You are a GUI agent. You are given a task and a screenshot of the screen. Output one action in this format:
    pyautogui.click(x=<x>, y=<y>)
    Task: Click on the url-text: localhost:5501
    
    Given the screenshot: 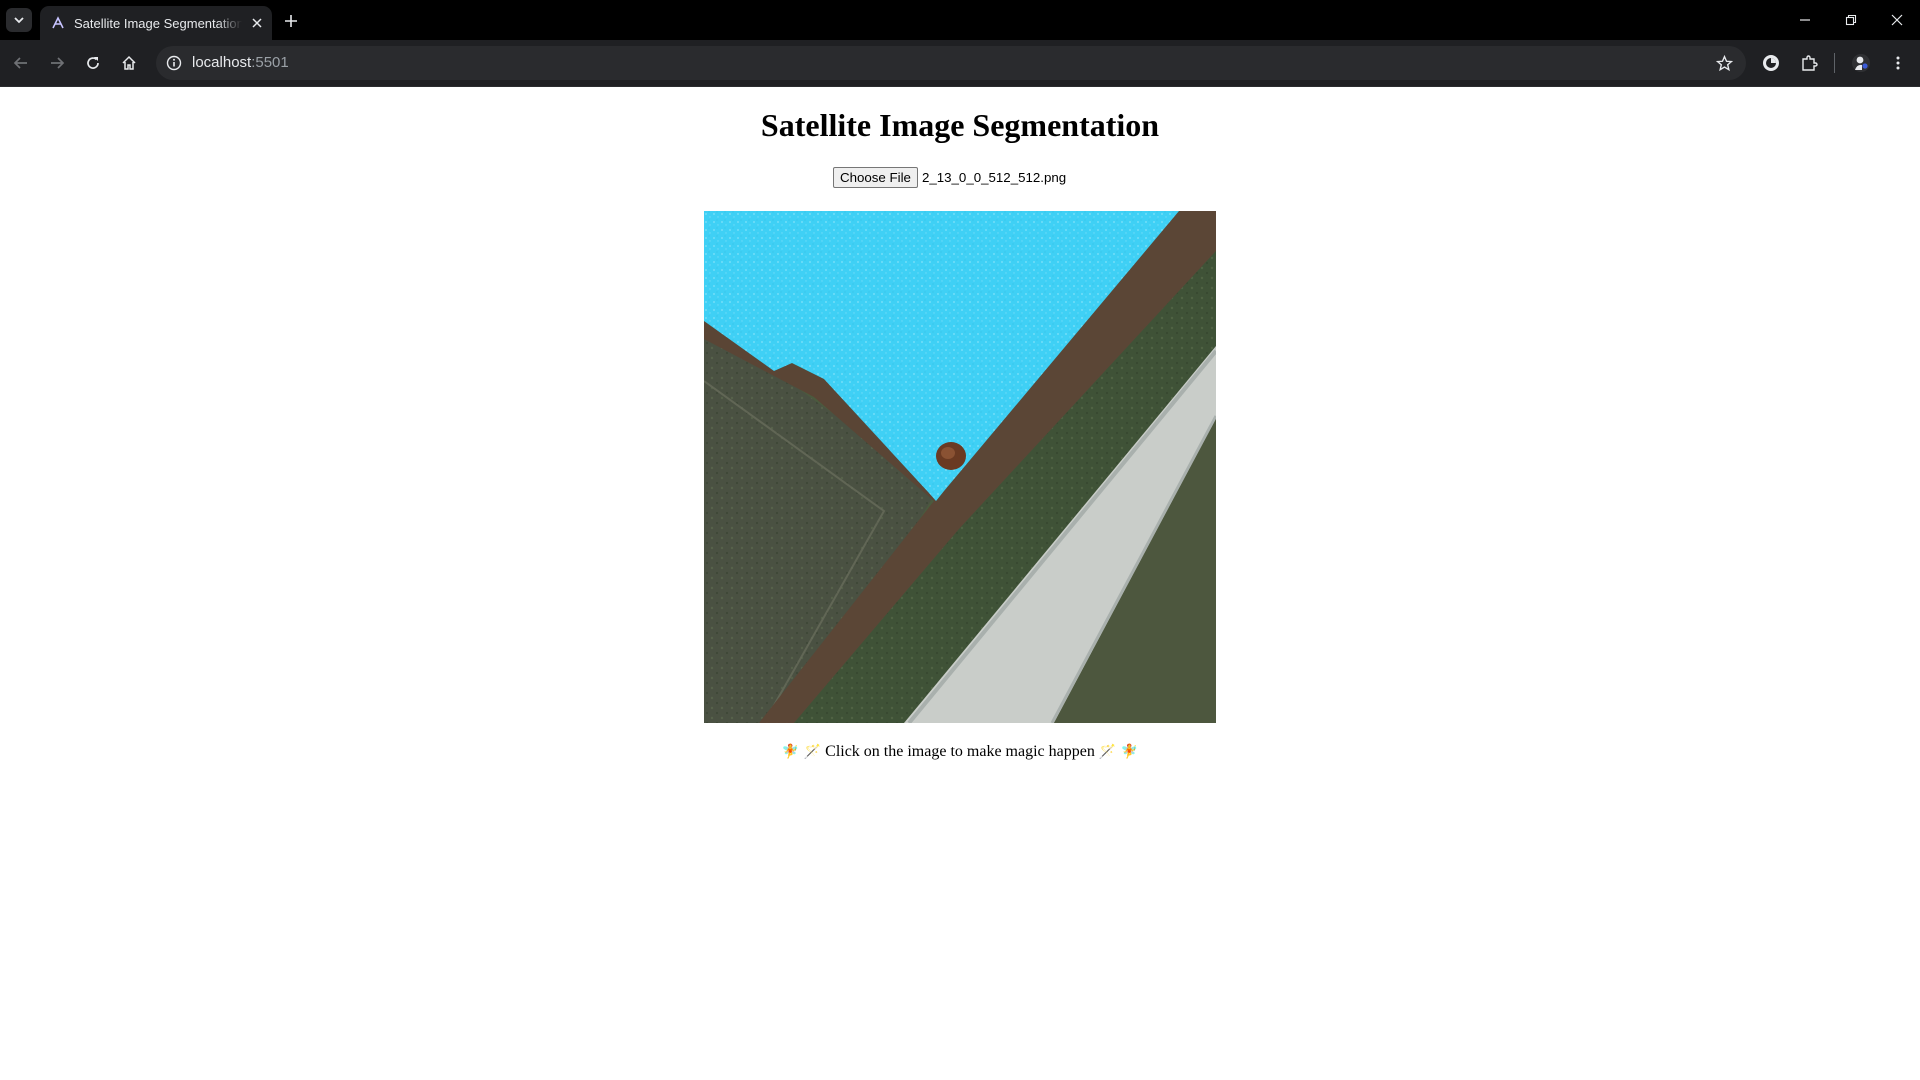 What is the action you would take?
    pyautogui.click(x=240, y=62)
    